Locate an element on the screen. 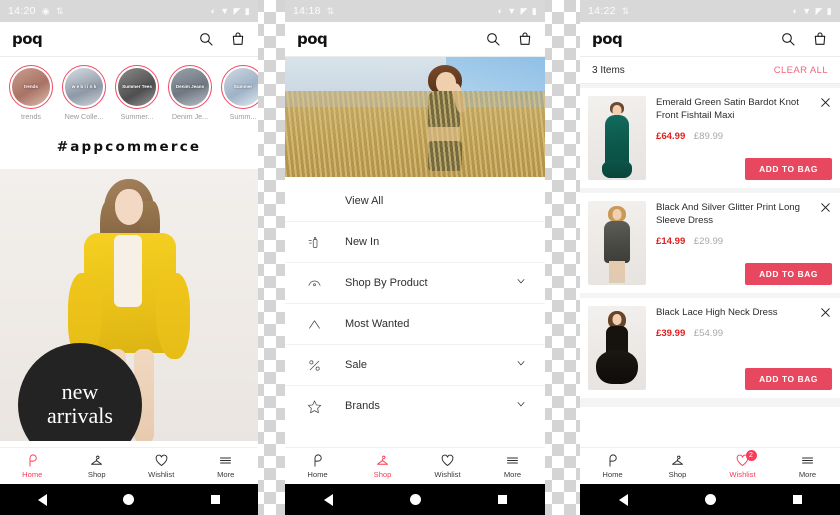  story-caption: Summer is located at coordinates (243, 87).